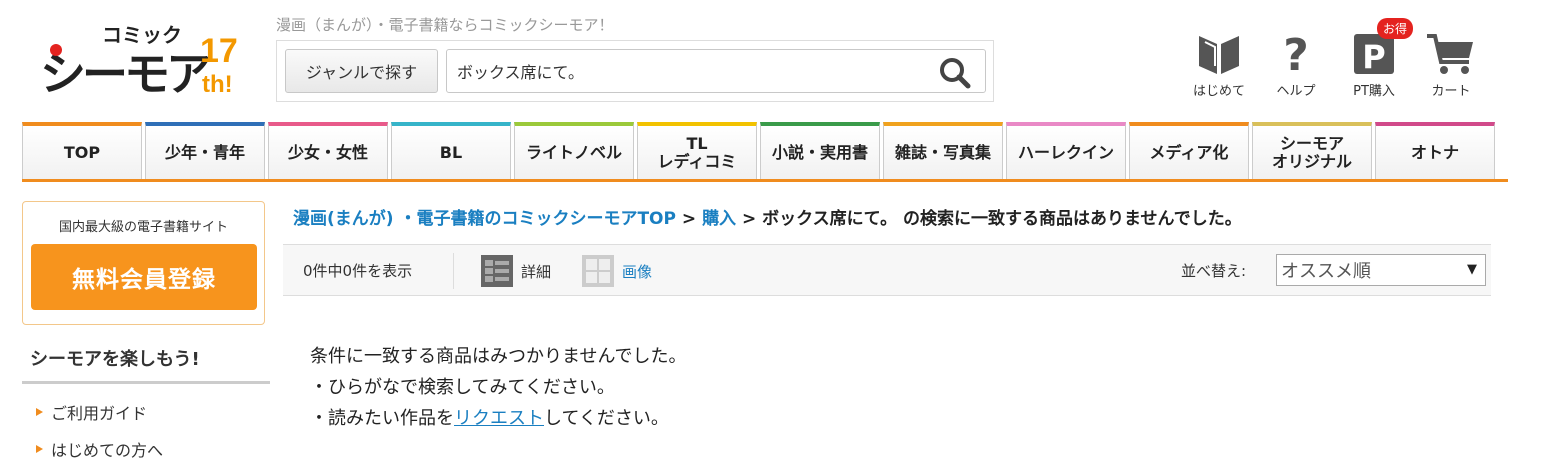  What do you see at coordinates (1189, 150) in the screenshot?
I see `nav-tab-media: メディア化` at bounding box center [1189, 150].